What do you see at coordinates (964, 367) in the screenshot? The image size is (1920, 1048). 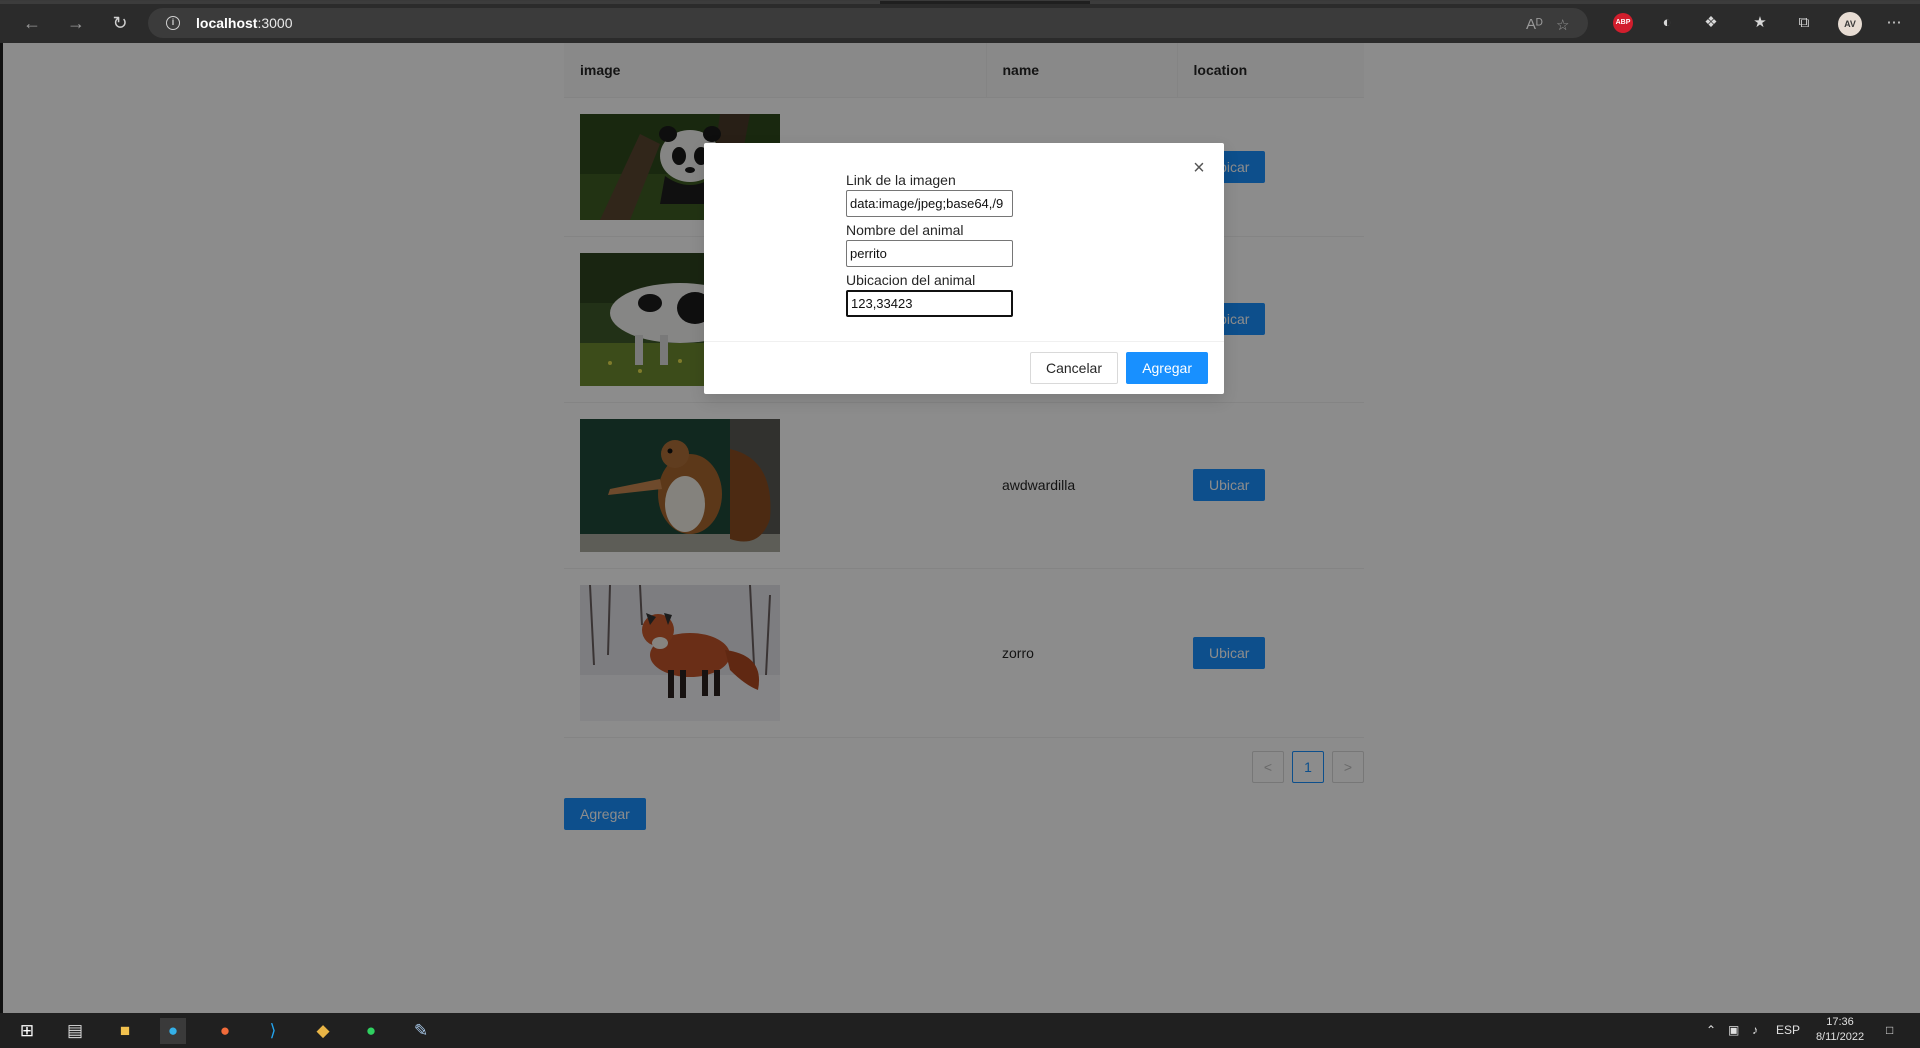 I see `modal-footer: Cancelar Agregar` at bounding box center [964, 367].